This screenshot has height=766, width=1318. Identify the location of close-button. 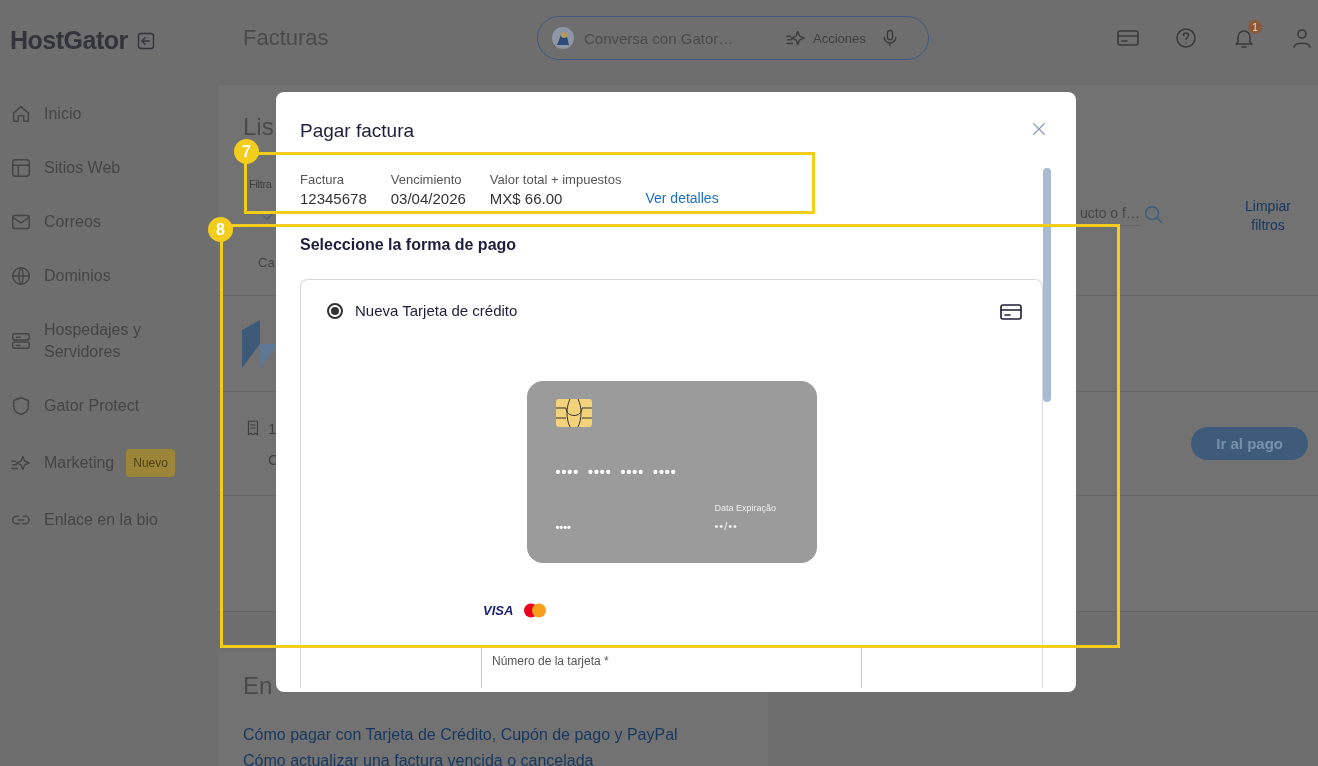
(1039, 129).